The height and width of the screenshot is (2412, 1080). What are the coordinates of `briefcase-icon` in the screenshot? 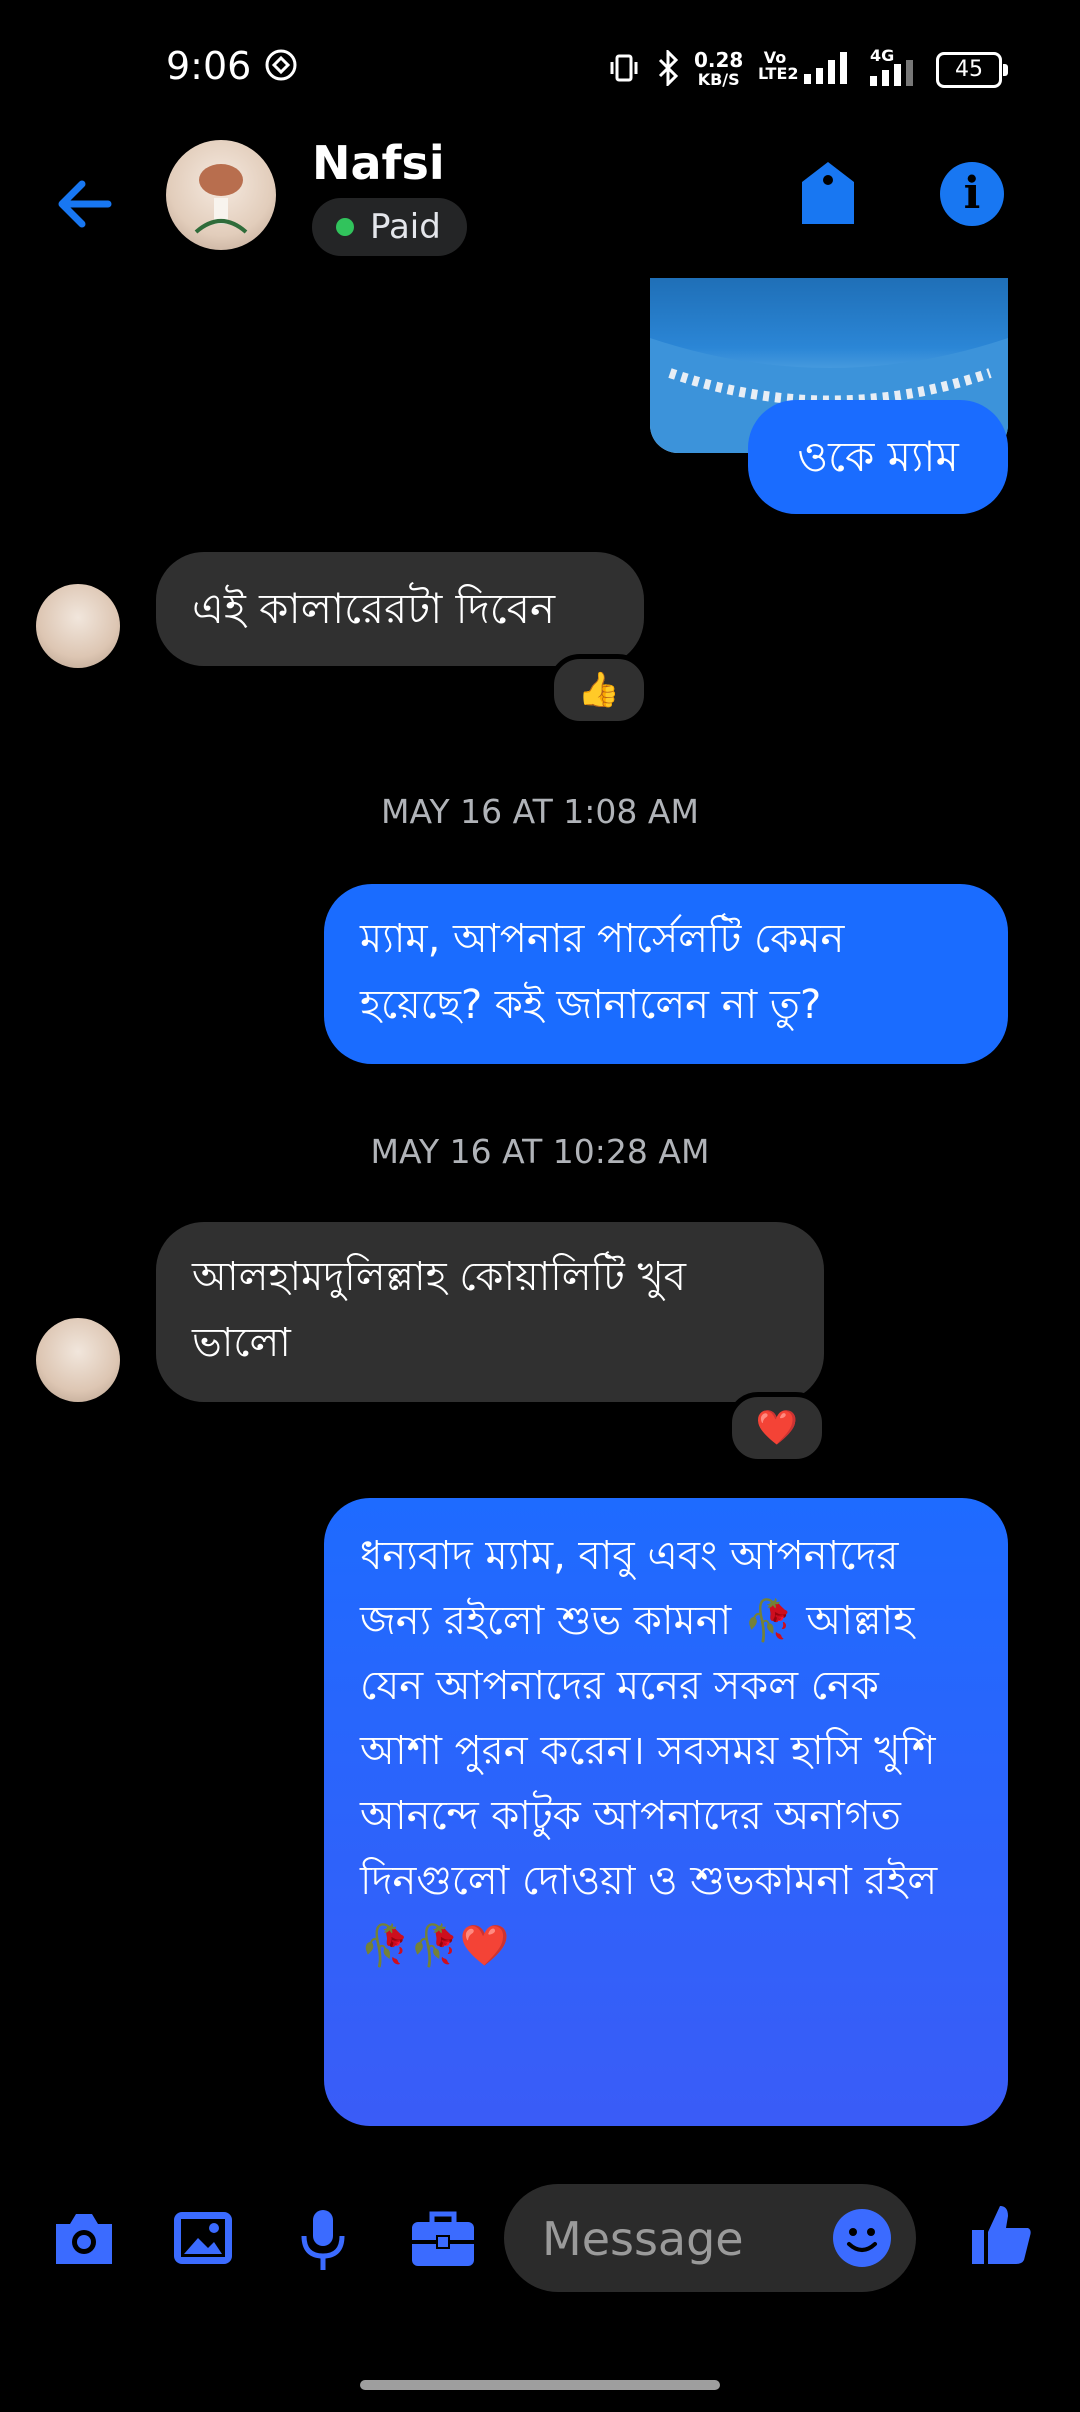 It's located at (443, 2238).